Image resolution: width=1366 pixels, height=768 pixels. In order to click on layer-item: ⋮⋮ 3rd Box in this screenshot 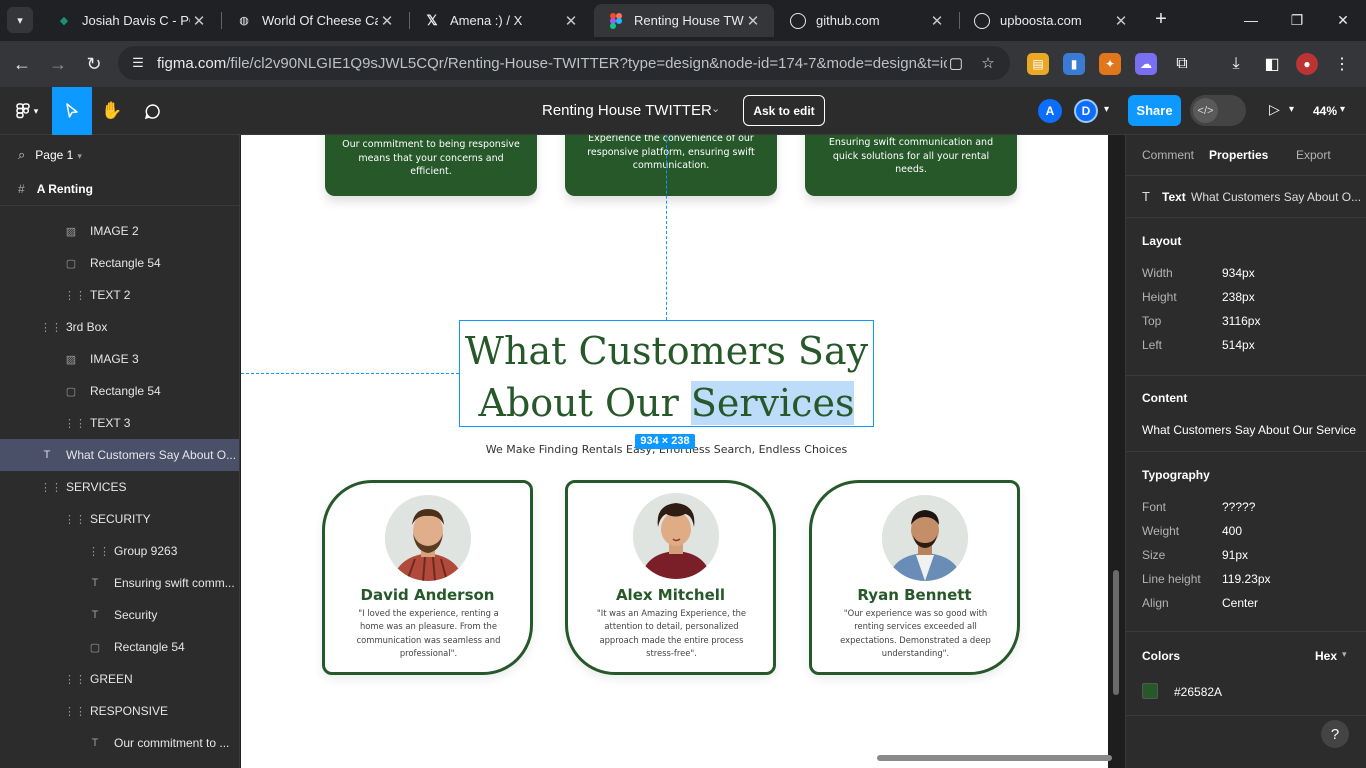, I will do `click(119, 327)`.